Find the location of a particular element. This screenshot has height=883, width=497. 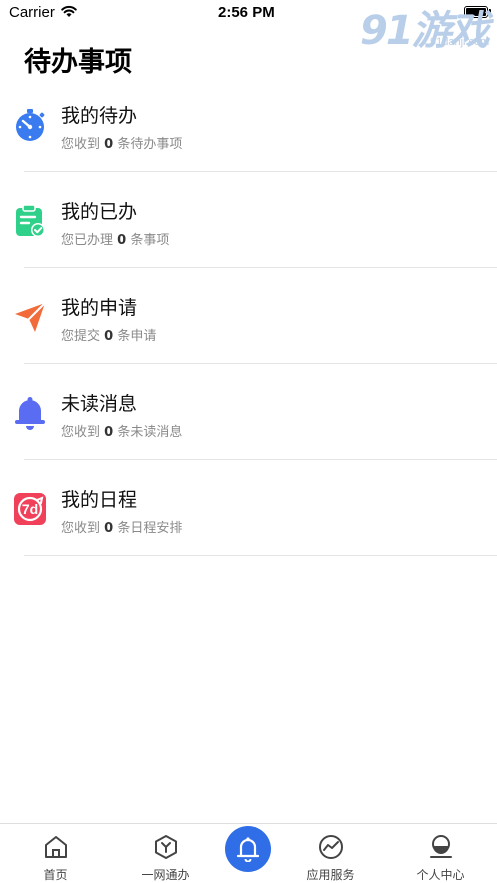

item-subtitle: 您收到 0 条未读消息 is located at coordinates (122, 432).